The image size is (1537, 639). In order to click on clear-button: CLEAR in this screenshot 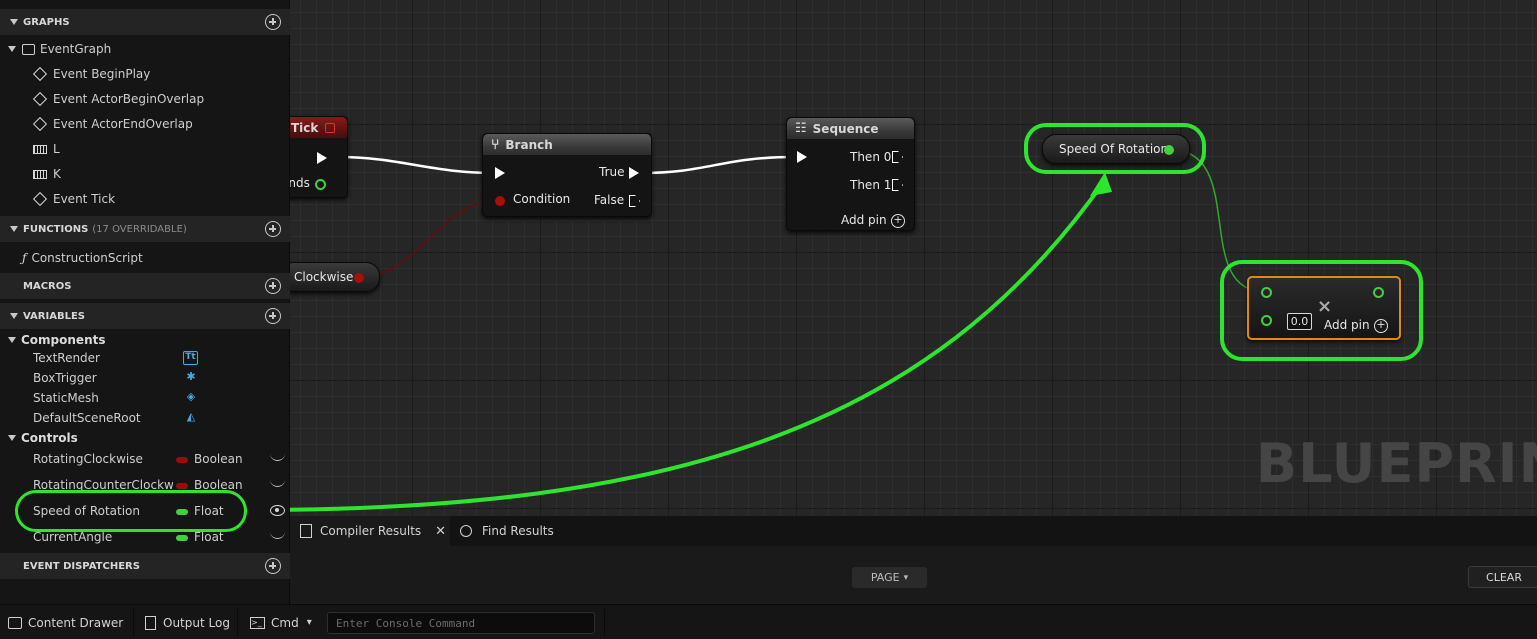, I will do `click(1502, 577)`.